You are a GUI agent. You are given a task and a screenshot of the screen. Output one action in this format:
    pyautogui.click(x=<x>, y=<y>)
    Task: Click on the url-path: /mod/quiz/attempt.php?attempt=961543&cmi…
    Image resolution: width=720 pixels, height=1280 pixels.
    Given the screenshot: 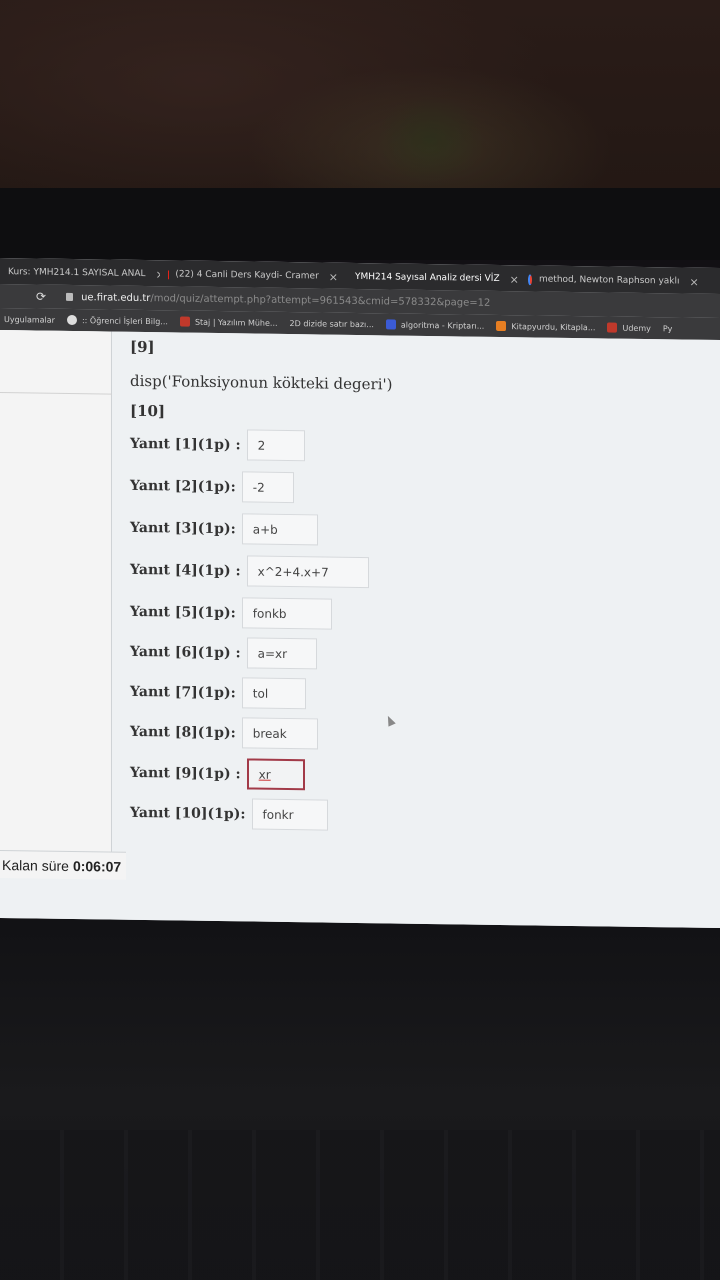 What is the action you would take?
    pyautogui.click(x=320, y=300)
    